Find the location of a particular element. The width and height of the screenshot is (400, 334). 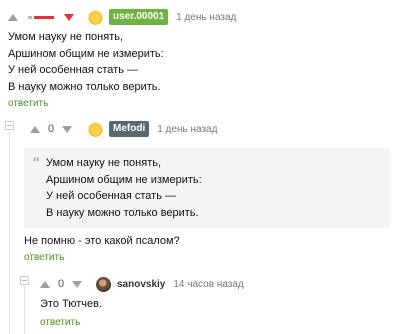

comment-2-header: 0 Mefodi 1 день назад is located at coordinates (123, 129).